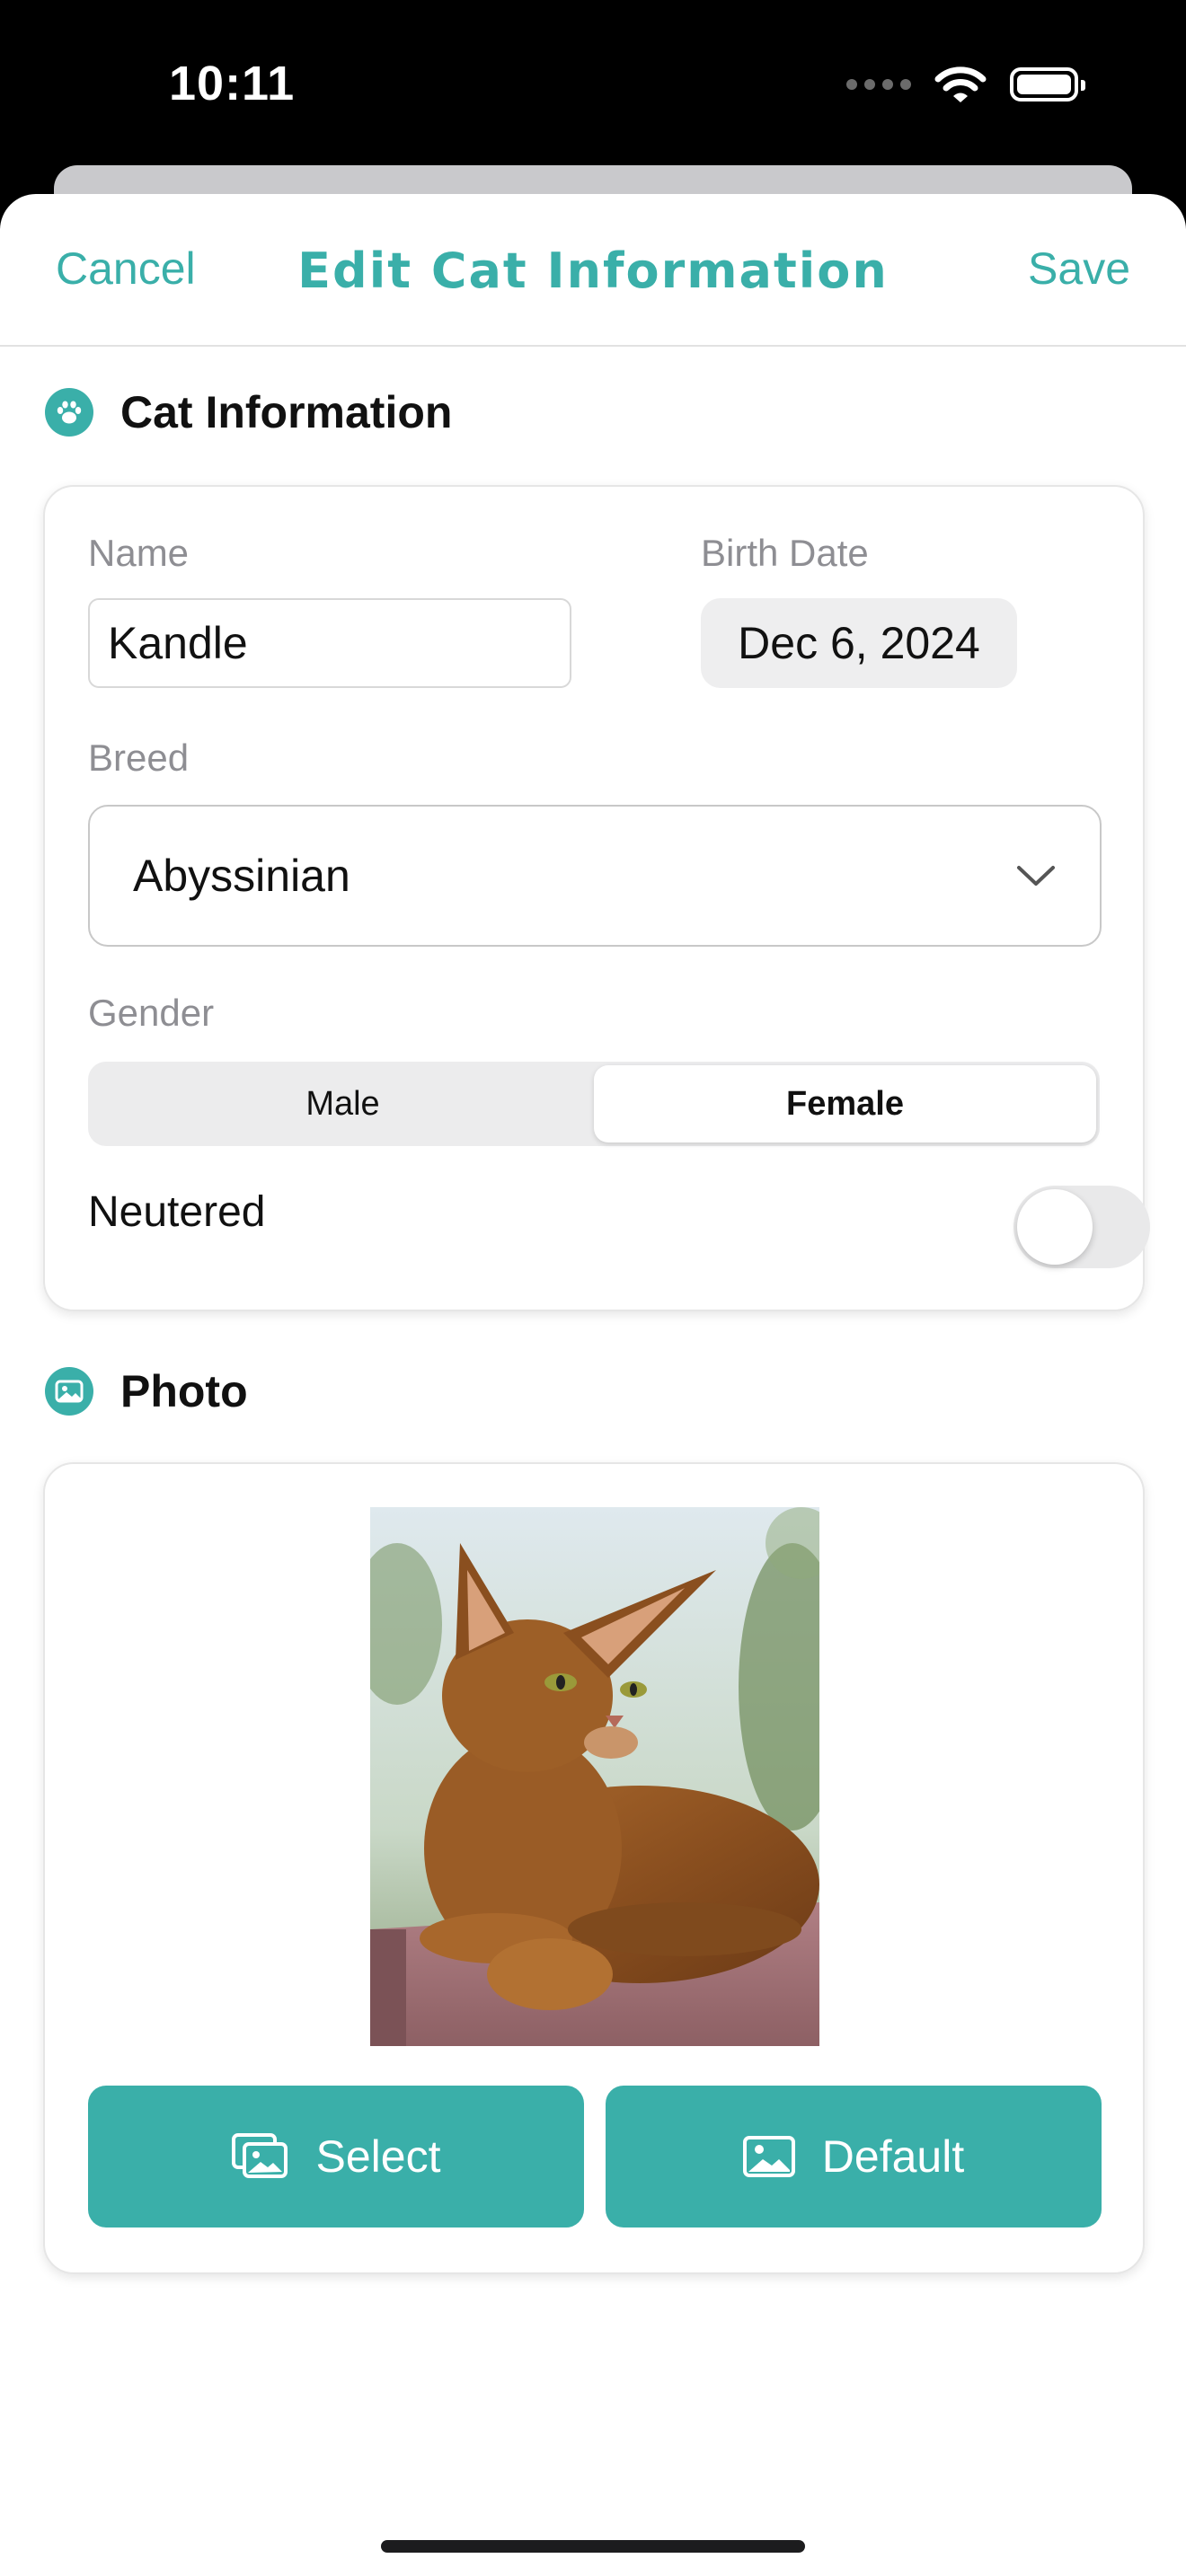 This screenshot has height=2576, width=1186. What do you see at coordinates (768, 2156) in the screenshot?
I see `image-icon` at bounding box center [768, 2156].